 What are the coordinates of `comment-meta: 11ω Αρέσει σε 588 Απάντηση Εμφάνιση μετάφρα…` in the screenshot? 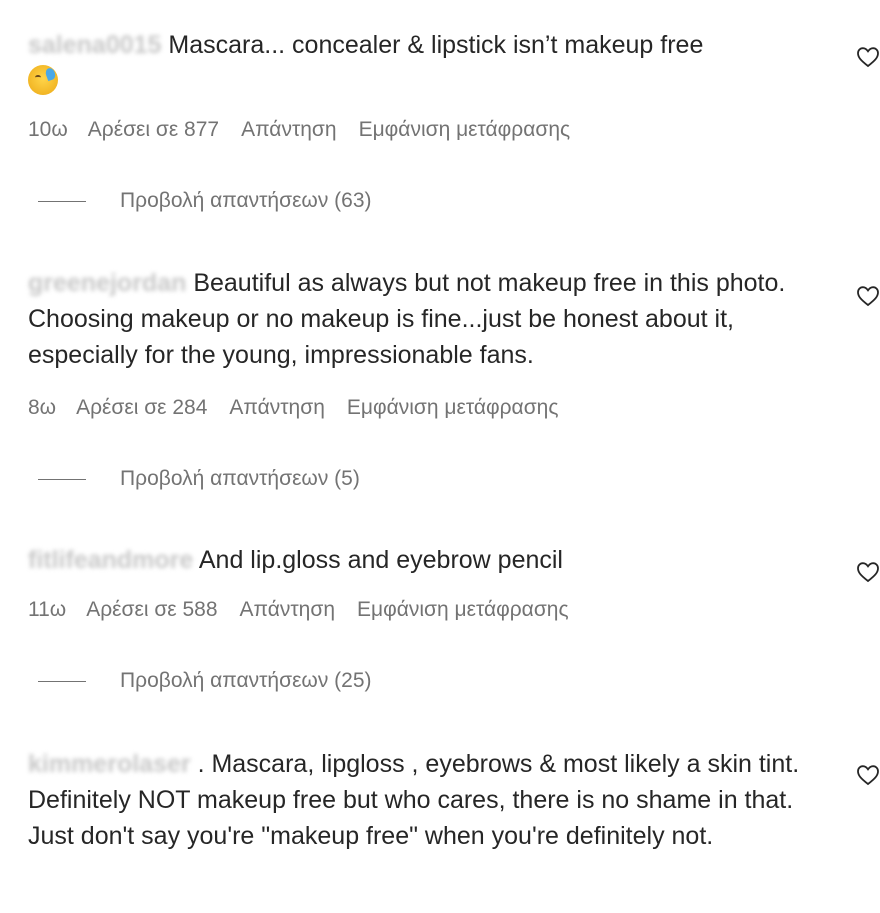 It's located at (309, 610).